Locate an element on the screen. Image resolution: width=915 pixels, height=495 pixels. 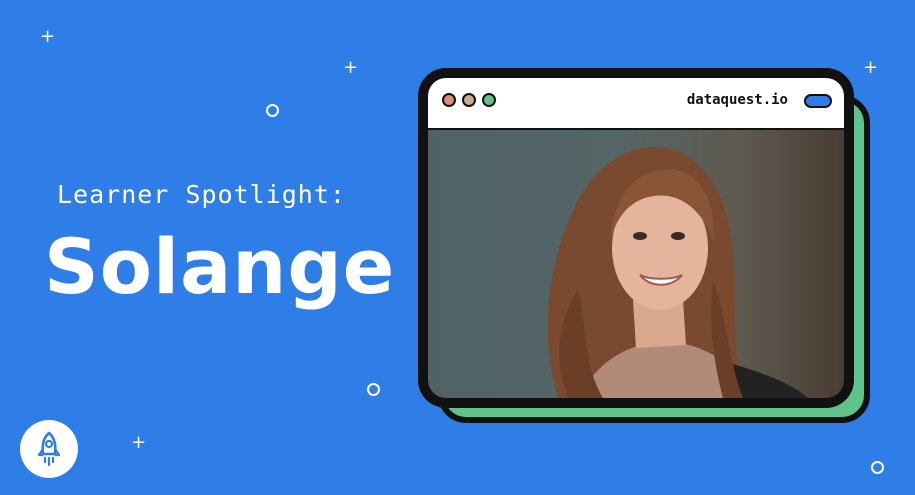
rocket-icon is located at coordinates (49, 449).